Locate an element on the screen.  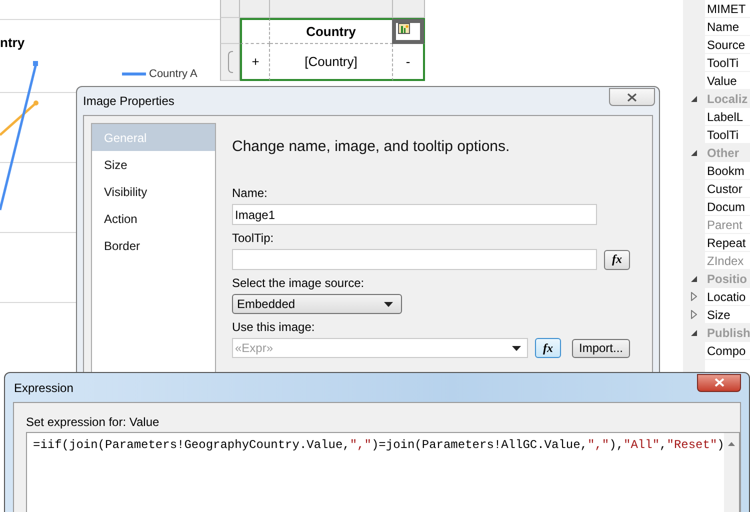
property-name: Compo is located at coordinates (727, 350).